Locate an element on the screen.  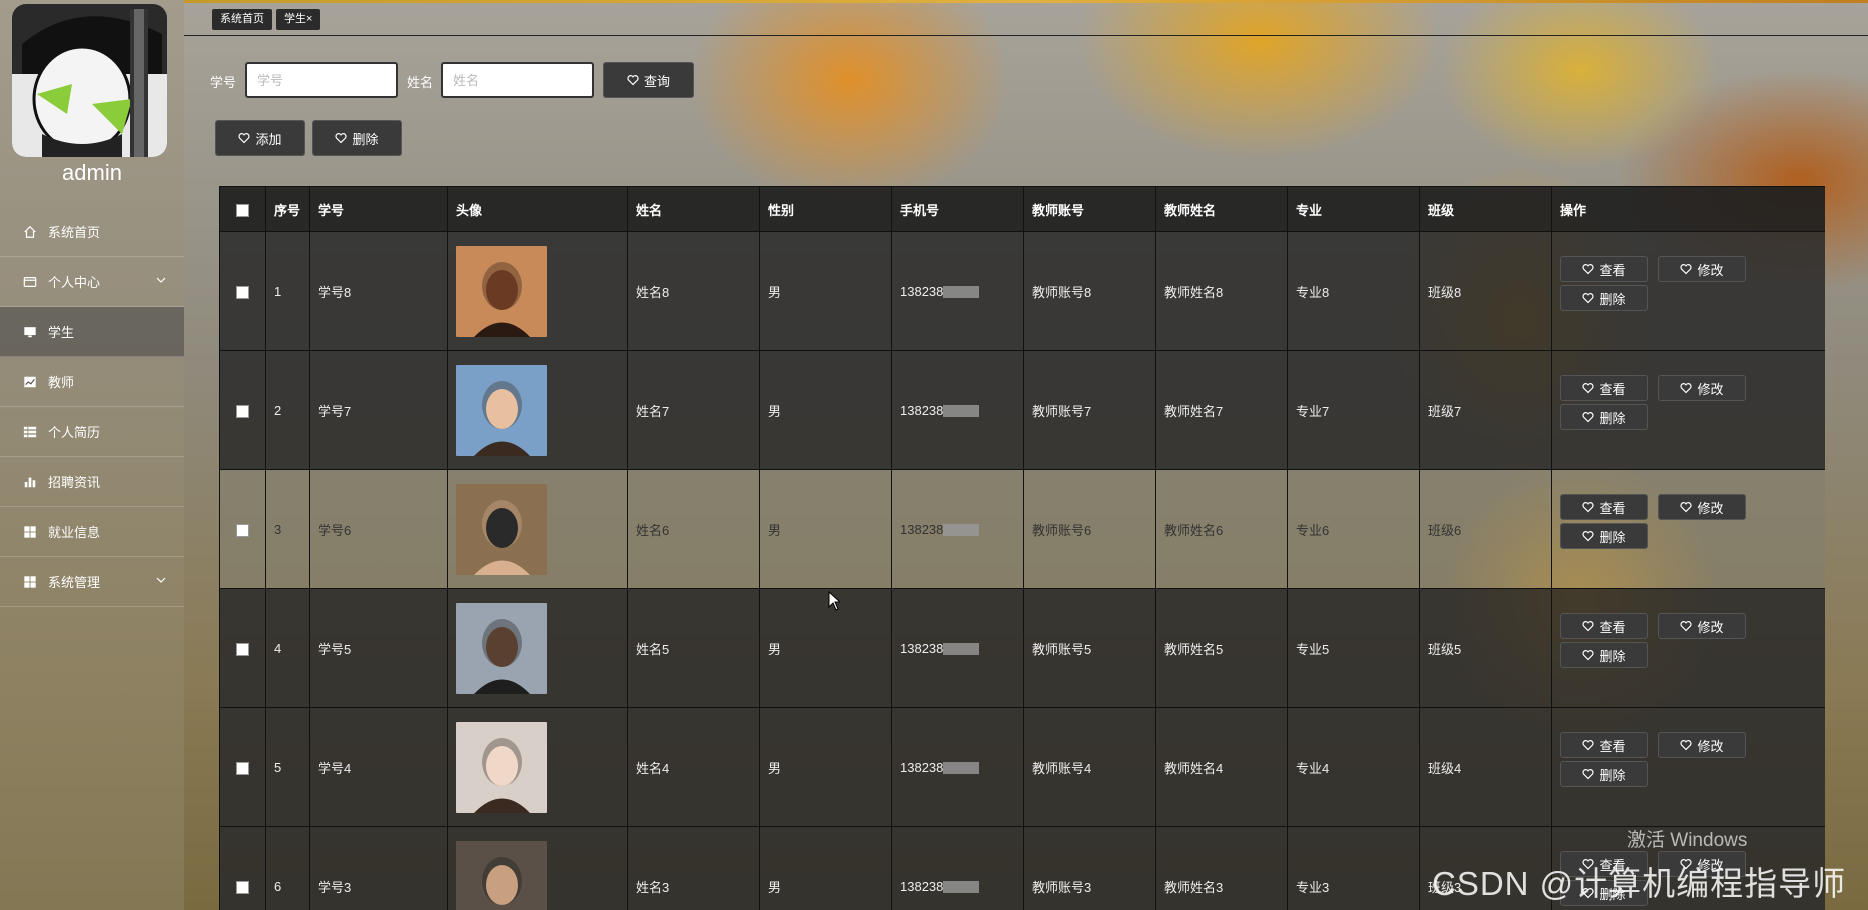
query-button: 查询 is located at coordinates (648, 80).